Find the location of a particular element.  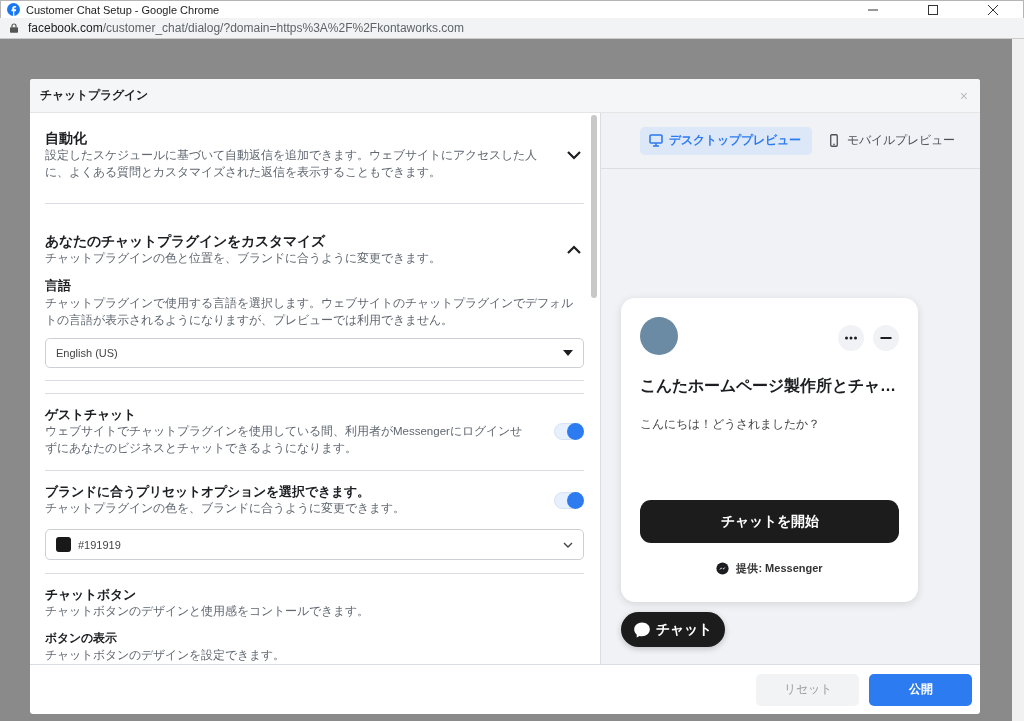

speech-bubble-icon is located at coordinates (642, 629).